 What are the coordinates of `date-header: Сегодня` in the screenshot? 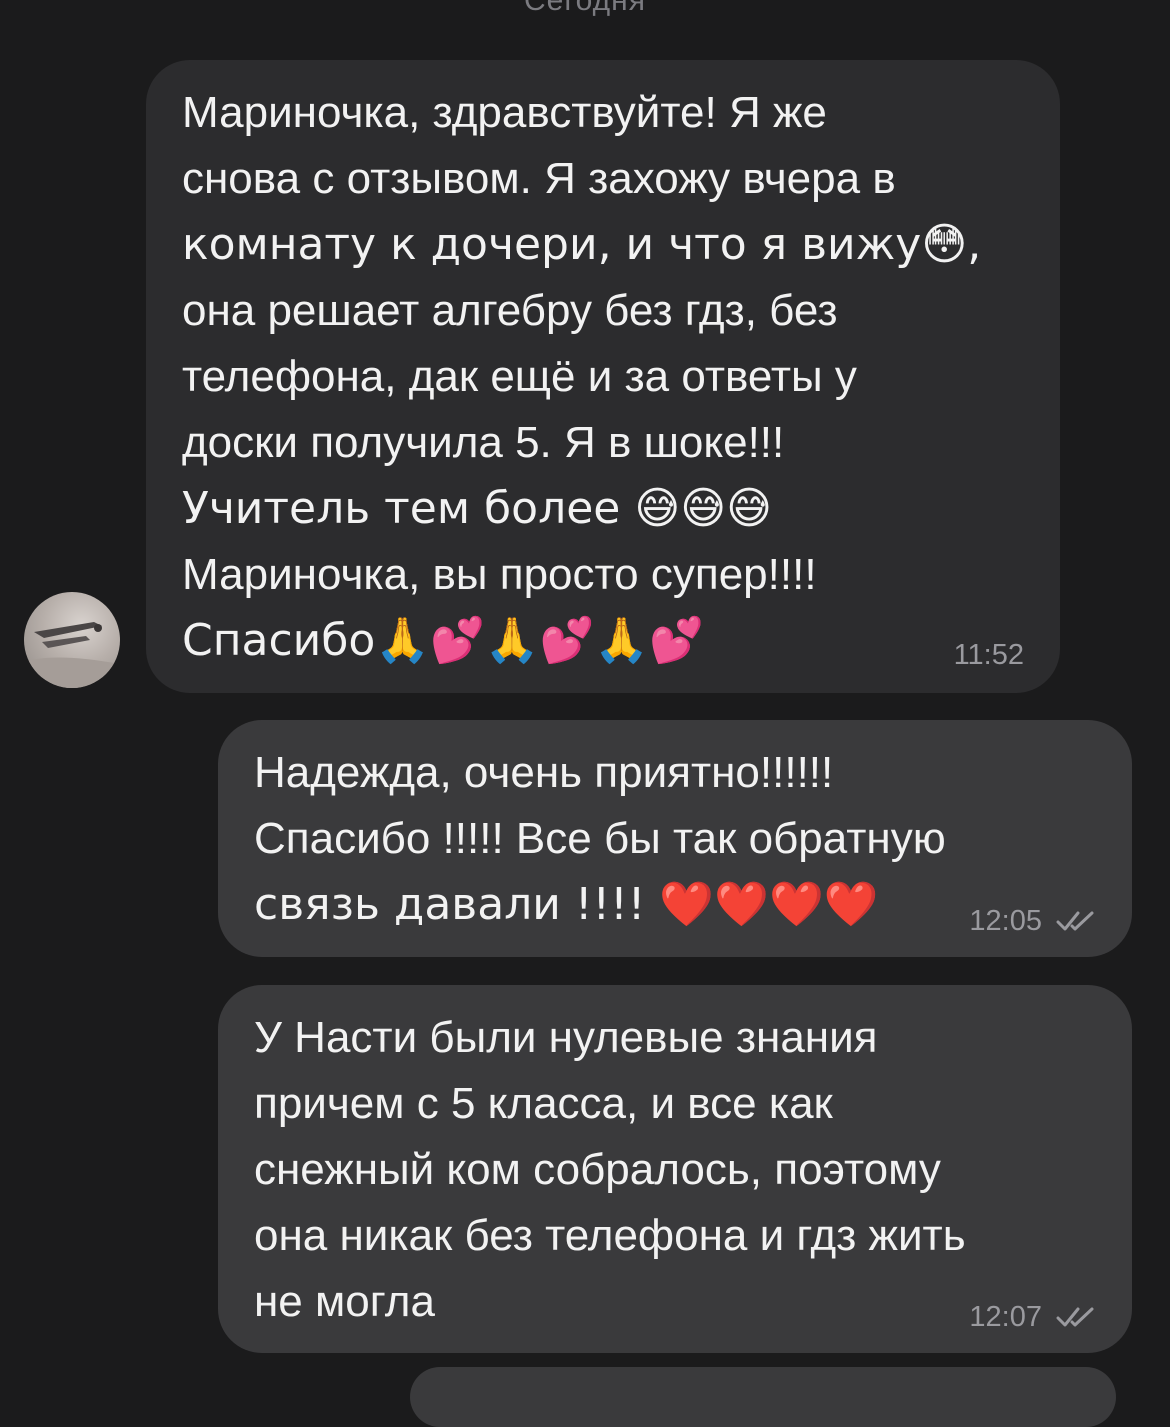 It's located at (585, 8).